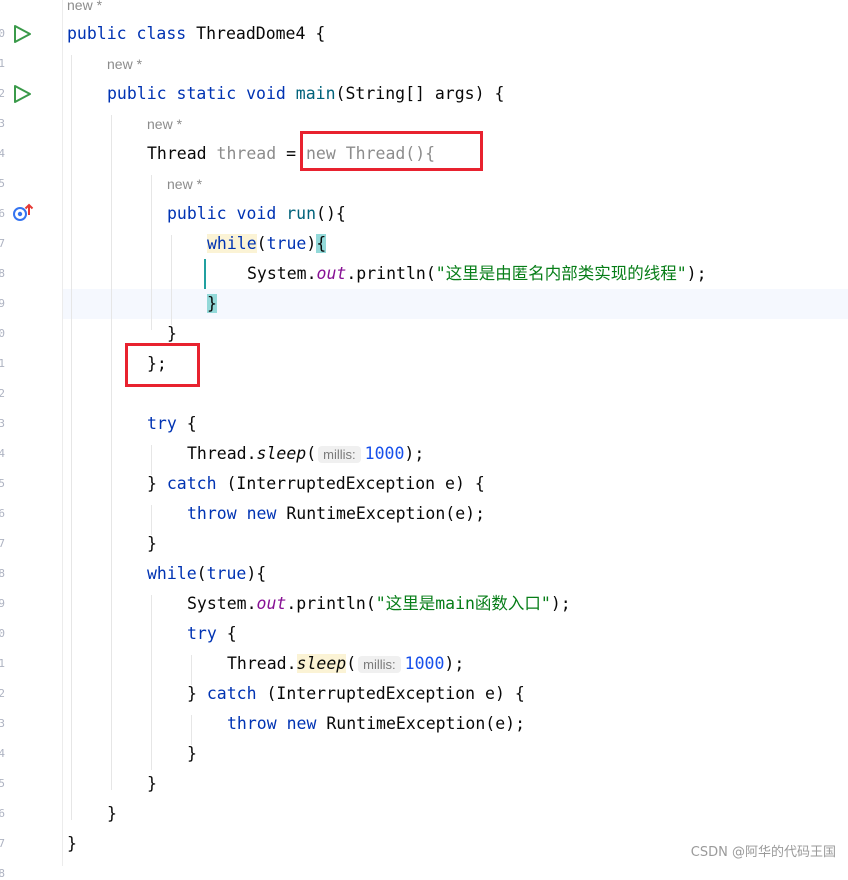 The width and height of the screenshot is (848, 880). I want to click on code-line-sleep-2: Thread.sleep(millis: 1000);, so click(345, 664).